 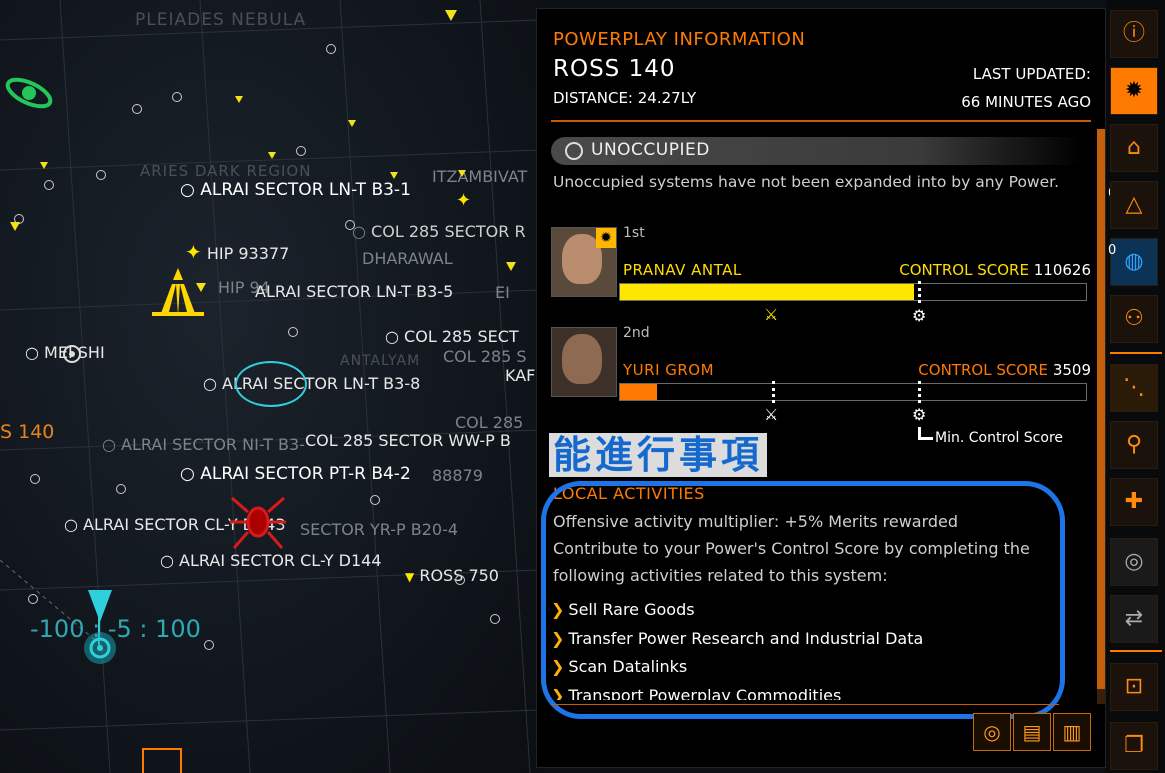 I want to click on current-system-label: S 140, so click(x=27, y=432).